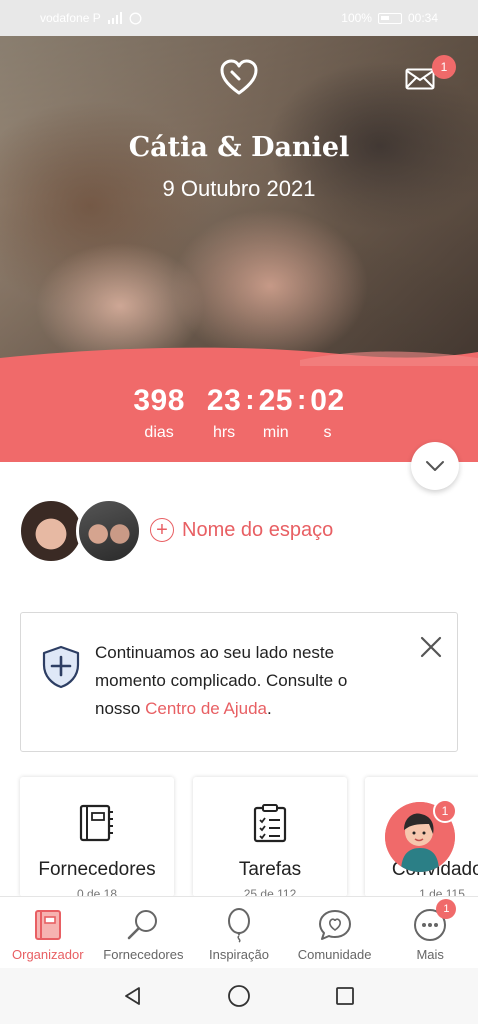 The width and height of the screenshot is (478, 1024). I want to click on space-name-label: Nome do espaço, so click(258, 529).